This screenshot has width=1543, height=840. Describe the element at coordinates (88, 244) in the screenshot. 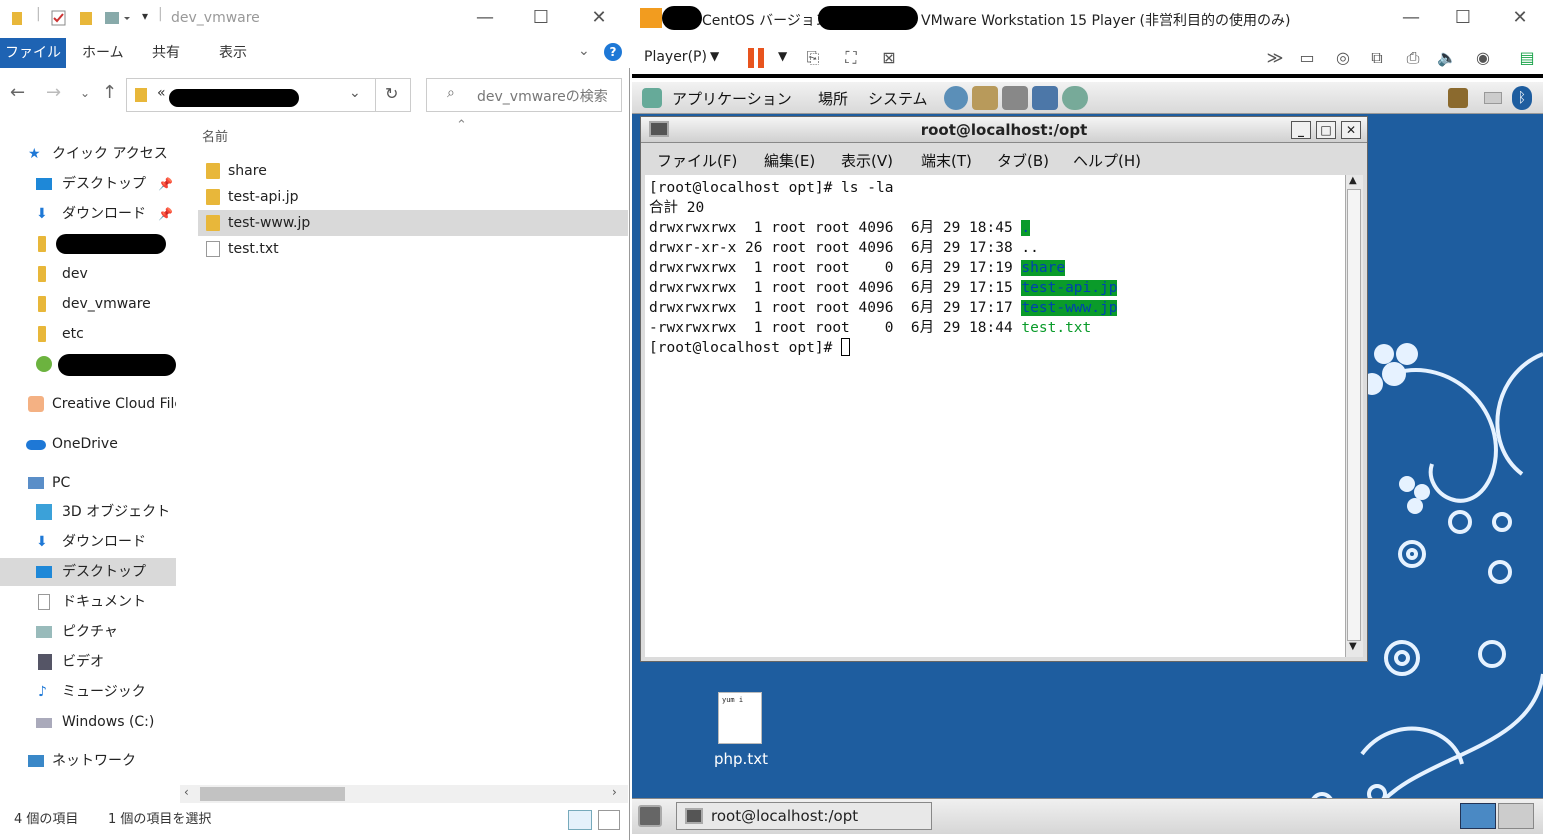

I see `nav-redacted-folder` at that location.